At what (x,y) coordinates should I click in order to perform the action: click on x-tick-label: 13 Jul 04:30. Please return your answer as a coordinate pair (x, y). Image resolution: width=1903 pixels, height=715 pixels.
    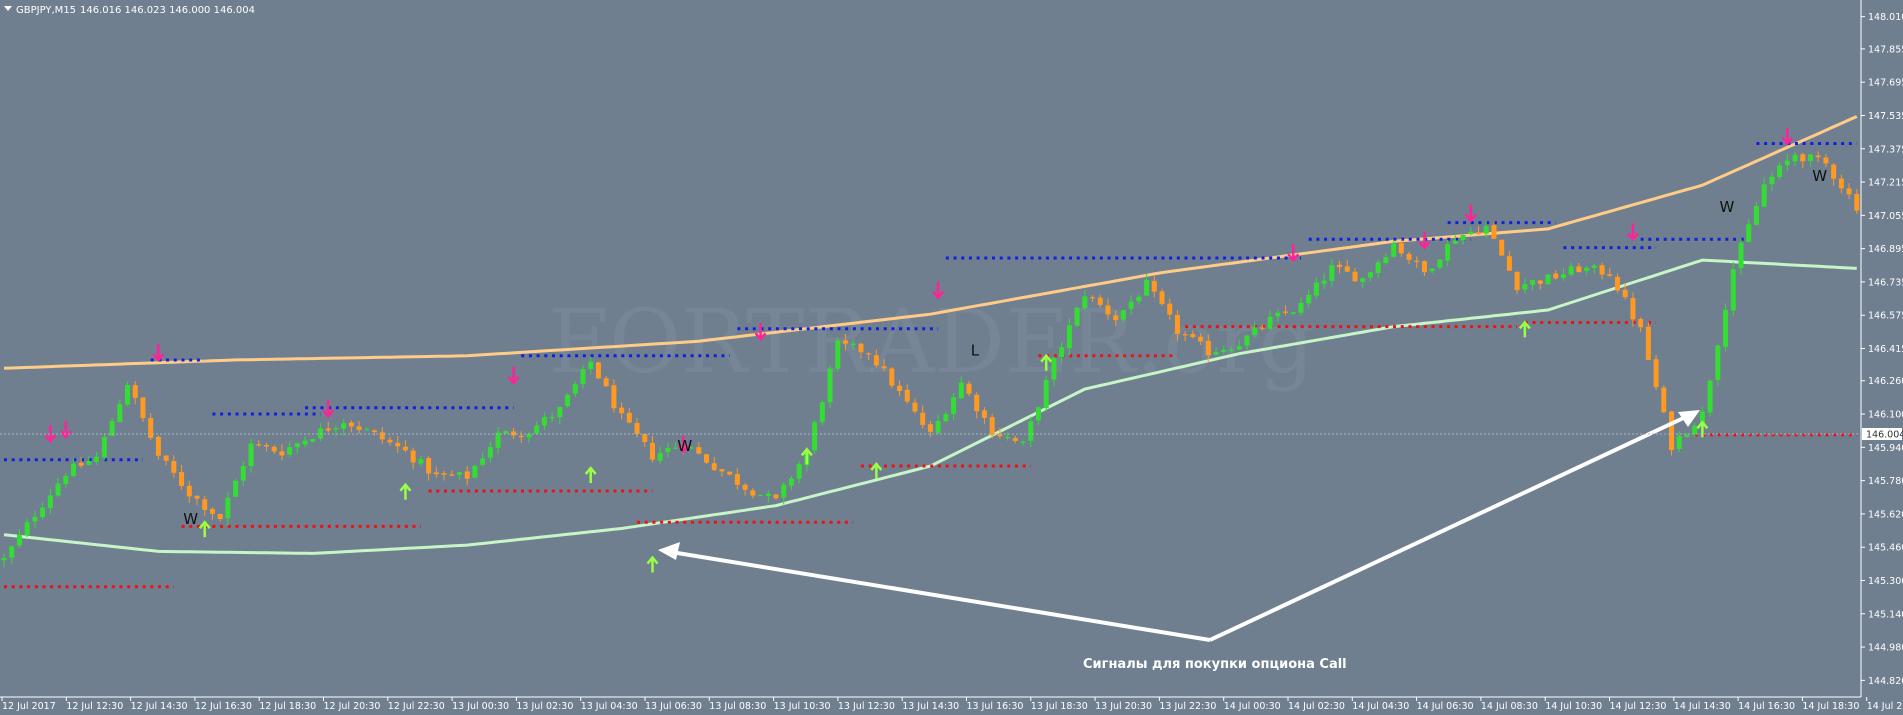
    Looking at the image, I should click on (609, 706).